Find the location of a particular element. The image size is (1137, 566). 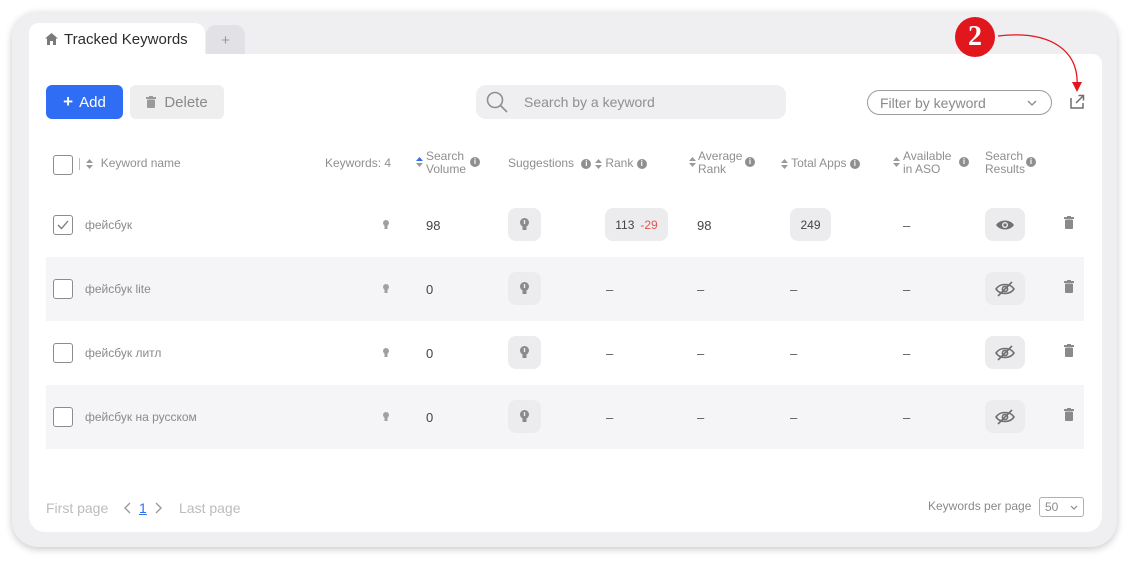

sort-active-icon is located at coordinates (419, 162).